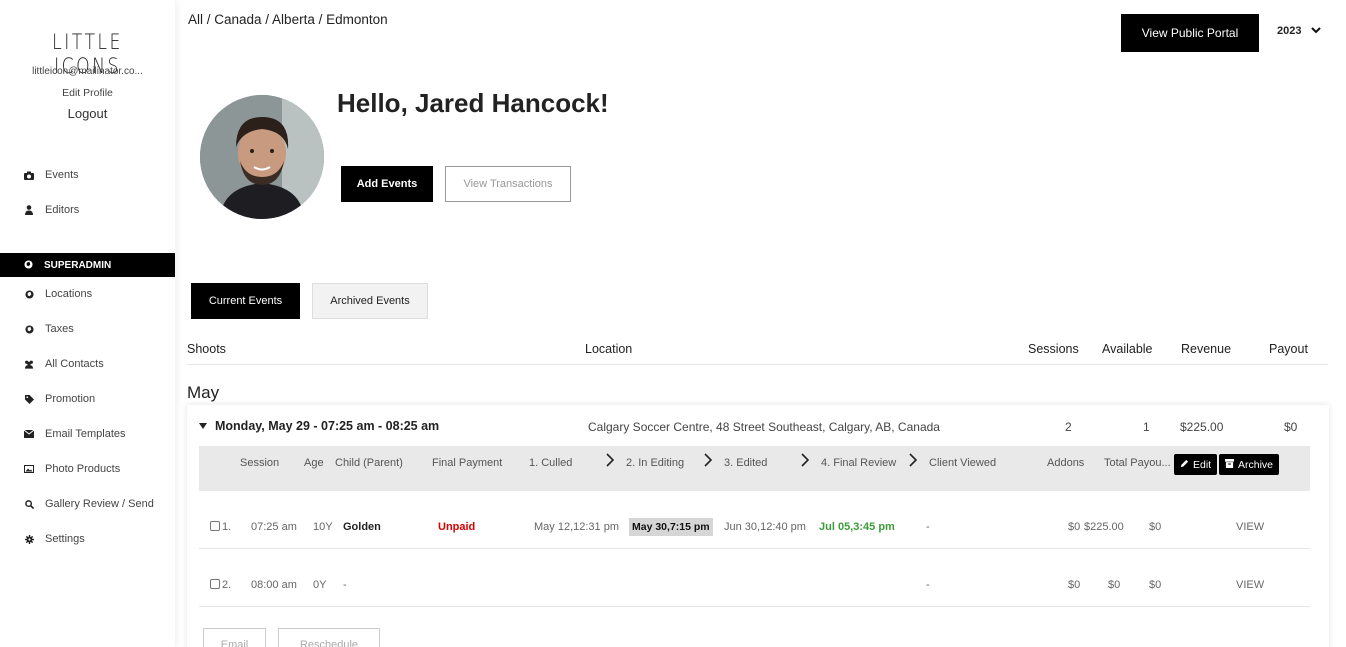  Describe the element at coordinates (467, 463) in the screenshot. I see `subheader-final-payment: Final Payment` at that location.